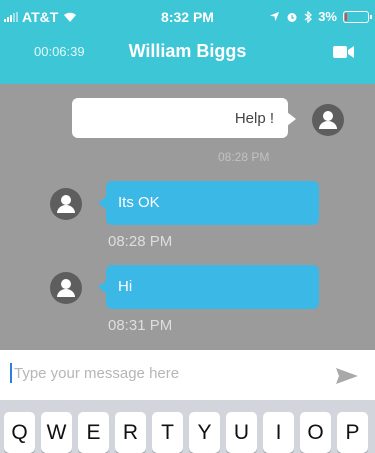 The width and height of the screenshot is (375, 453). Describe the element at coordinates (357, 16) in the screenshot. I see `battery-icon` at that location.